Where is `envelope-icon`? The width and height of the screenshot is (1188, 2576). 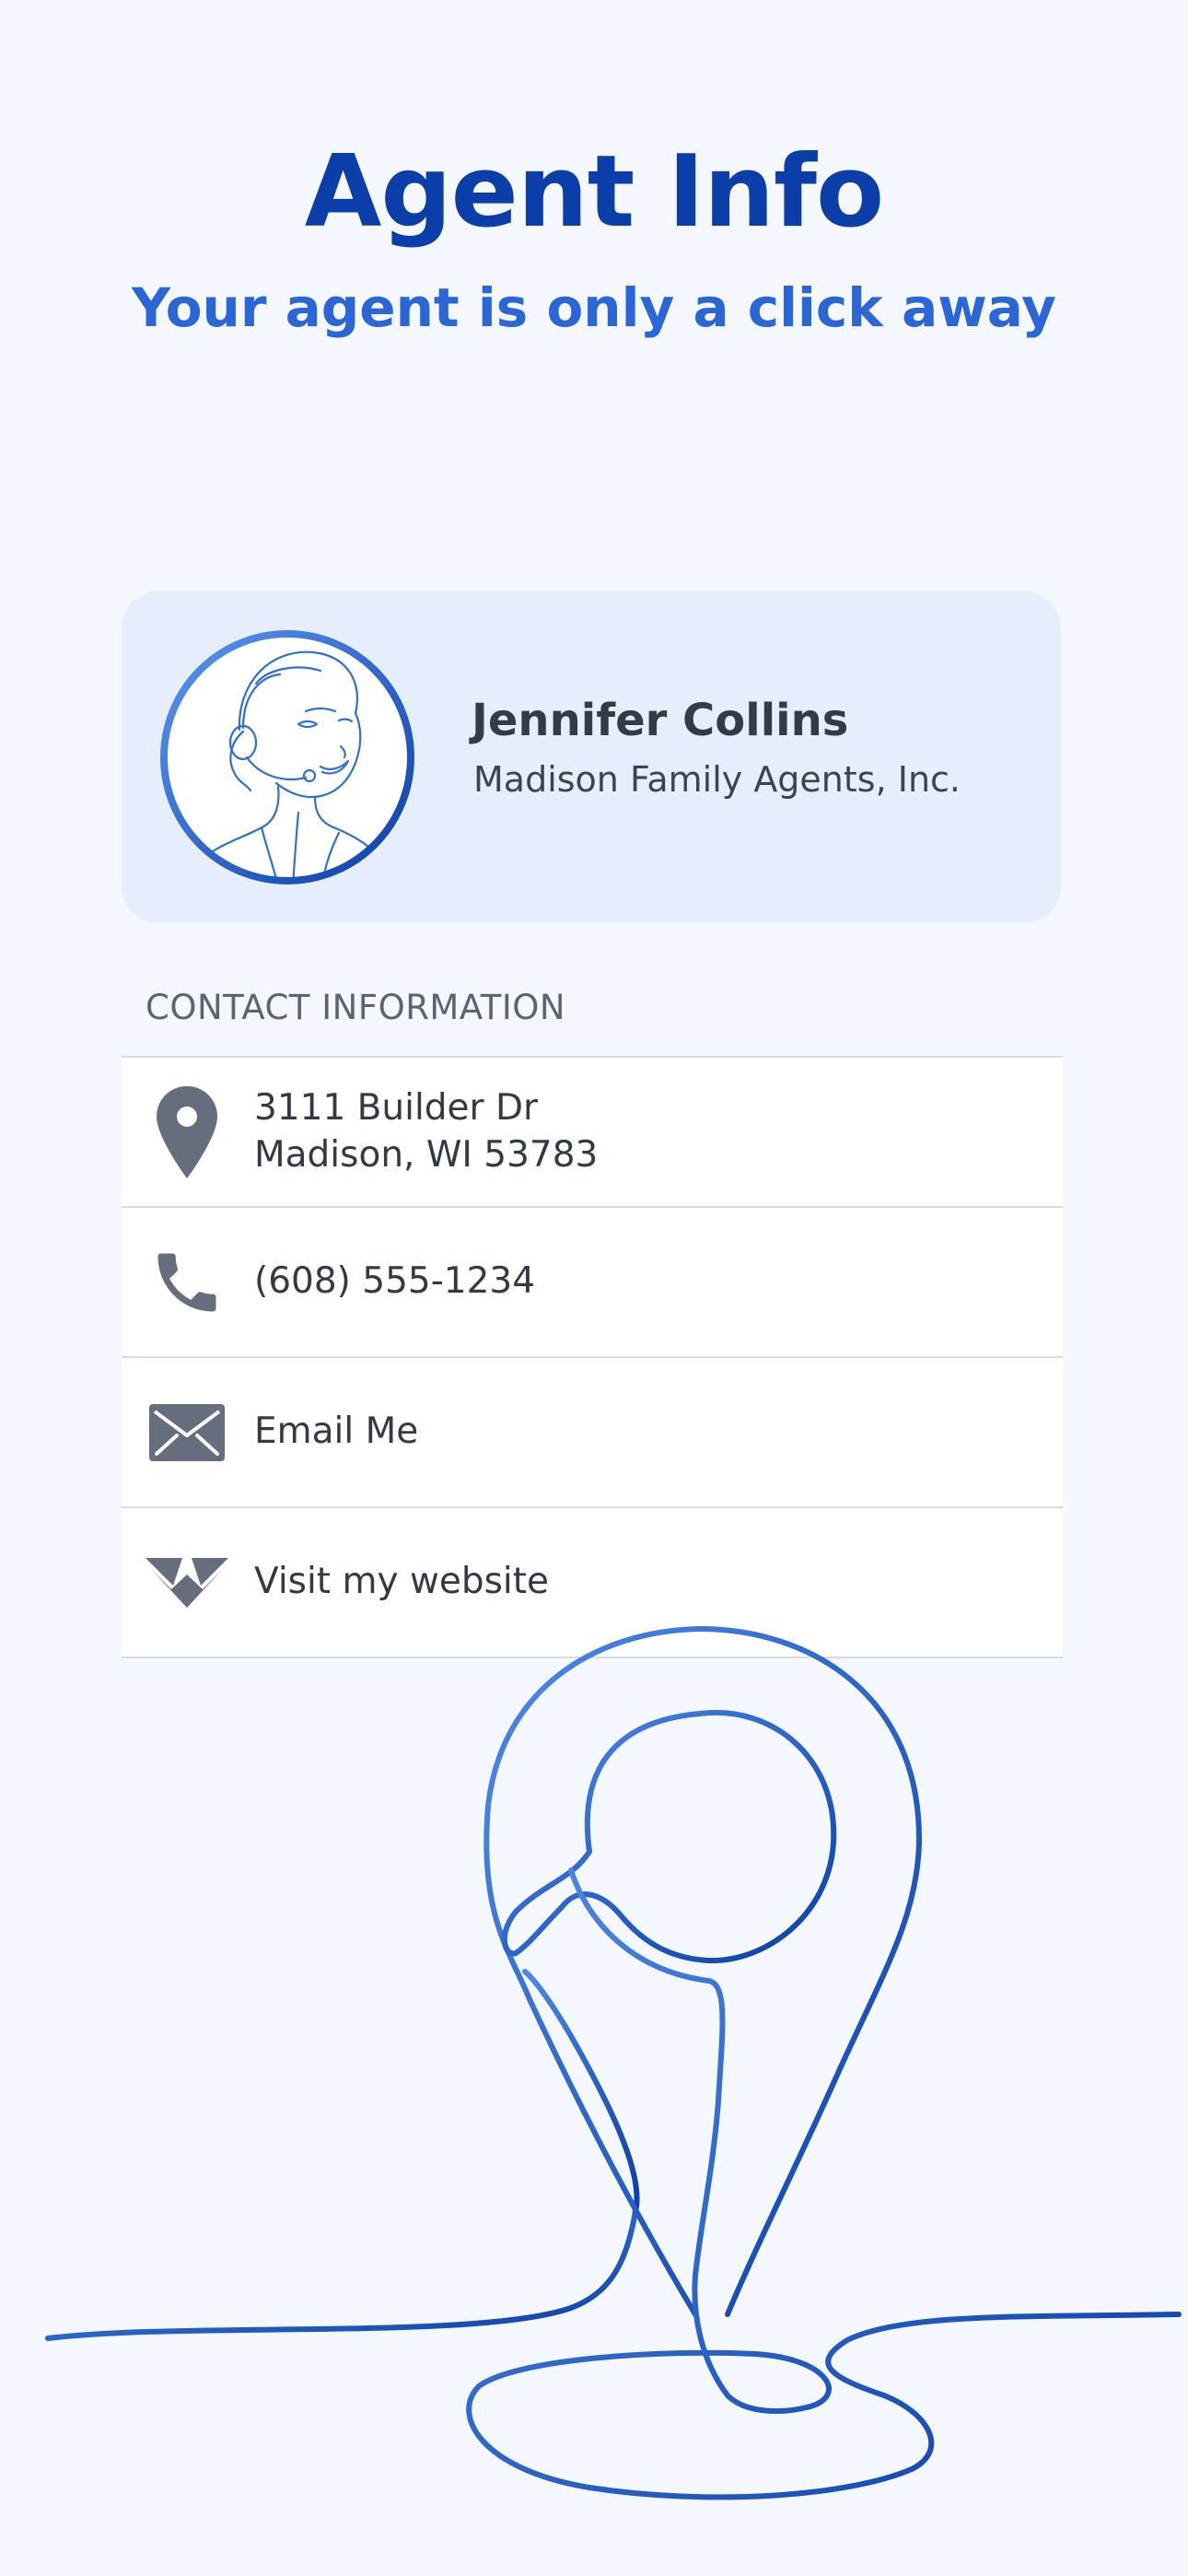 envelope-icon is located at coordinates (187, 1432).